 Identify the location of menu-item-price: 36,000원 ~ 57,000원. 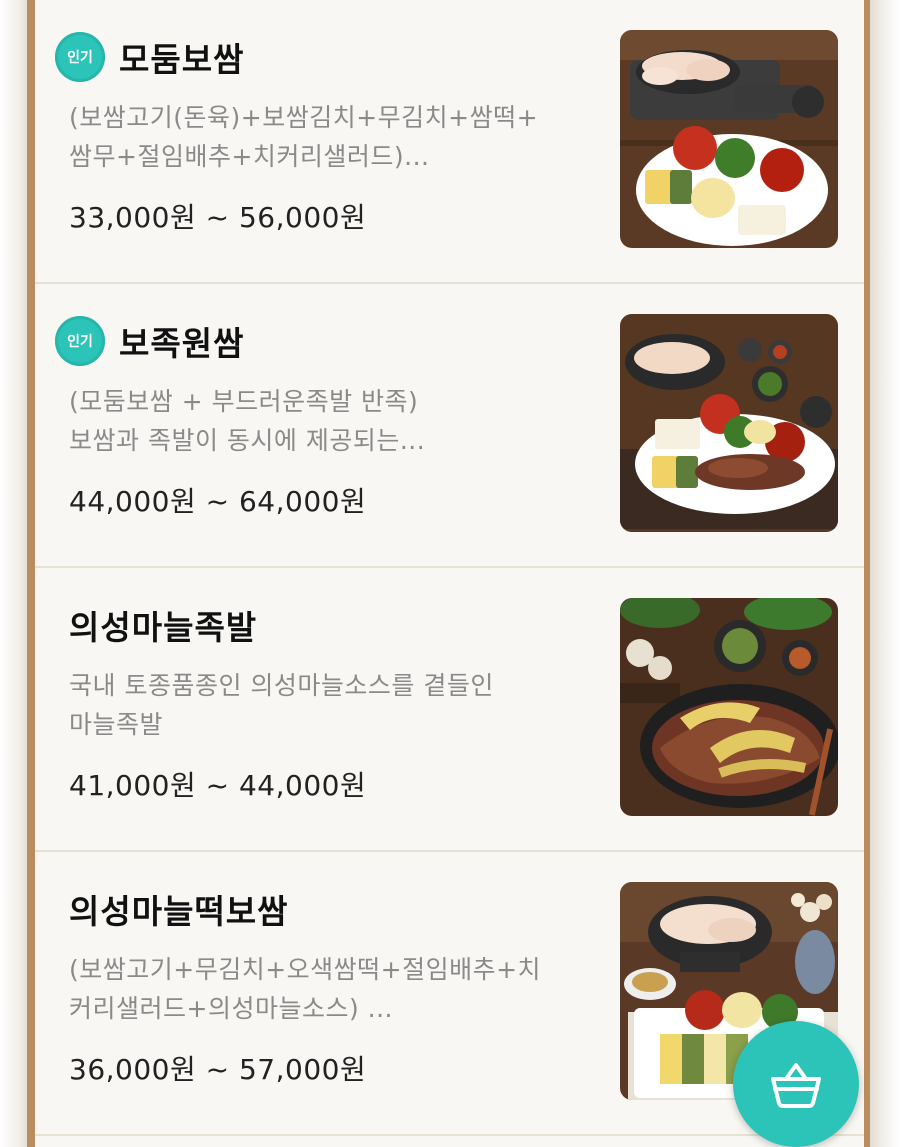
(218, 1069).